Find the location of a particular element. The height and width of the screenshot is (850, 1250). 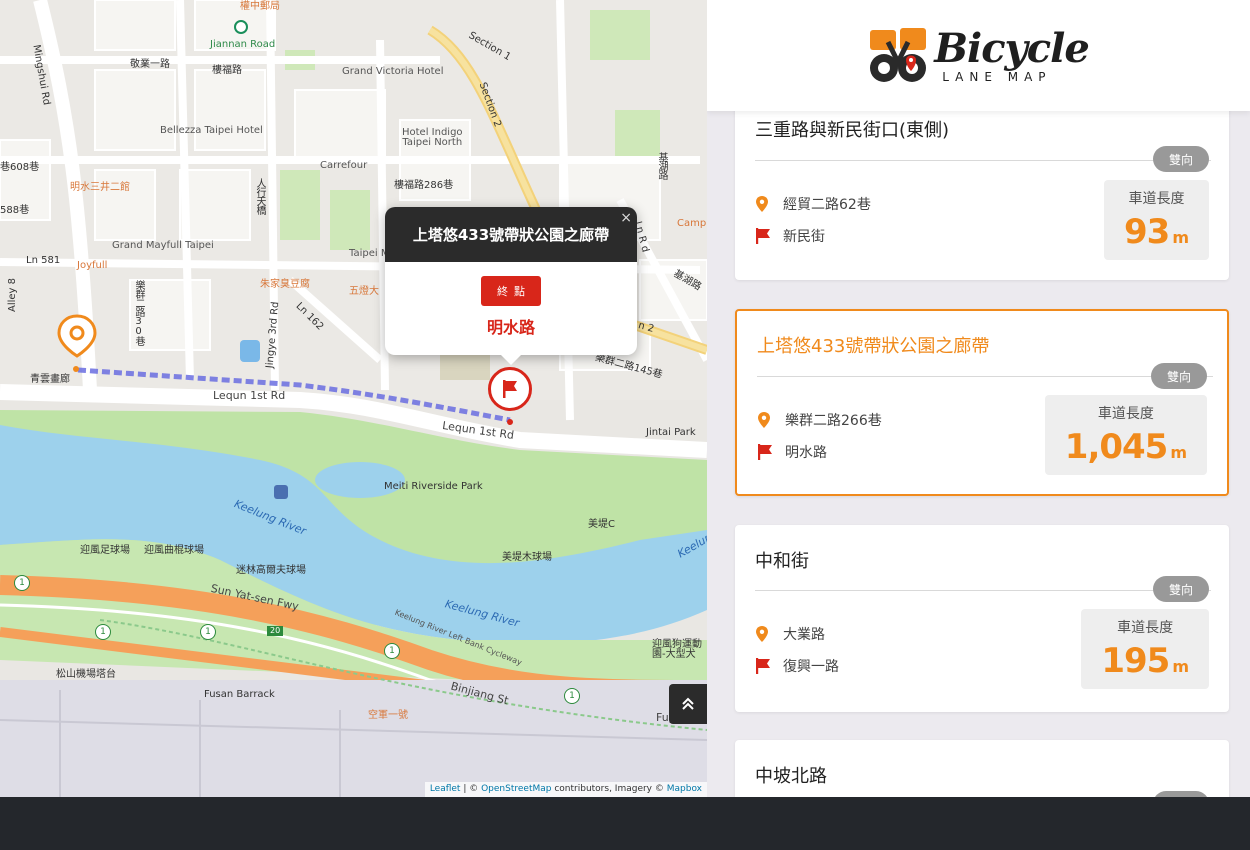

map-label-ln-581: Ln 581 is located at coordinates (43, 260).